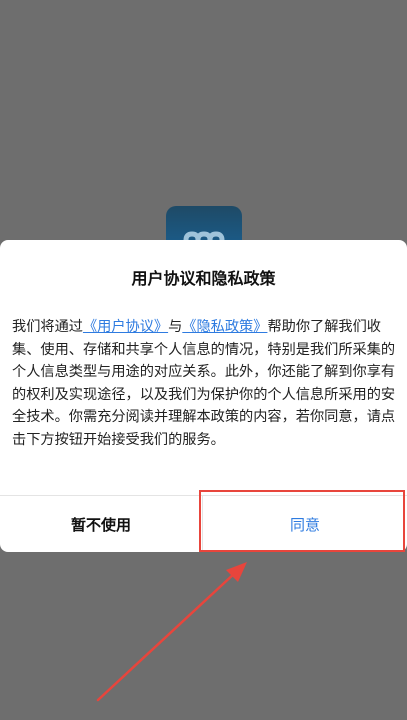 Image resolution: width=407 pixels, height=720 pixels. Describe the element at coordinates (47, 327) in the screenshot. I see `body-prefix: 我们将通过` at that location.